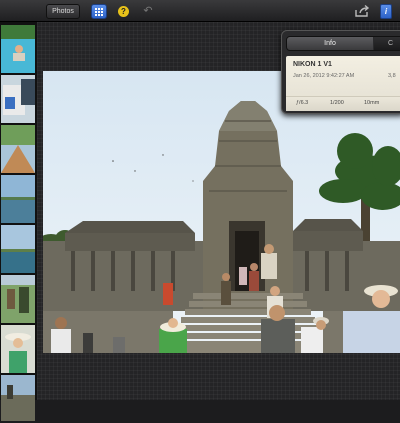 The height and width of the screenshot is (423, 400). I want to click on tab-info: Info, so click(330, 43).